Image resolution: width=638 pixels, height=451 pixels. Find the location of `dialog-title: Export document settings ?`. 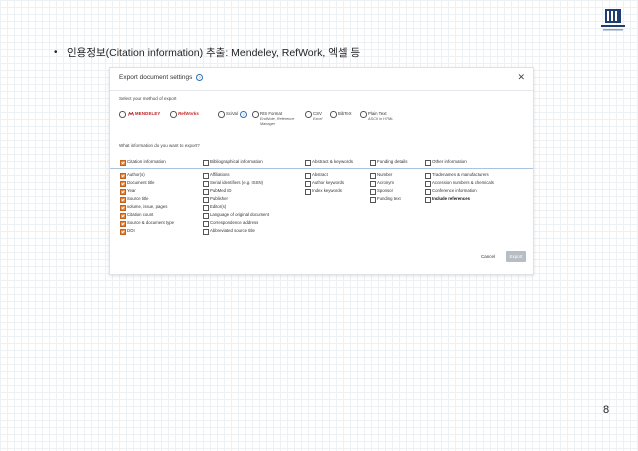

dialog-title: Export document settings ? is located at coordinates (161, 78).